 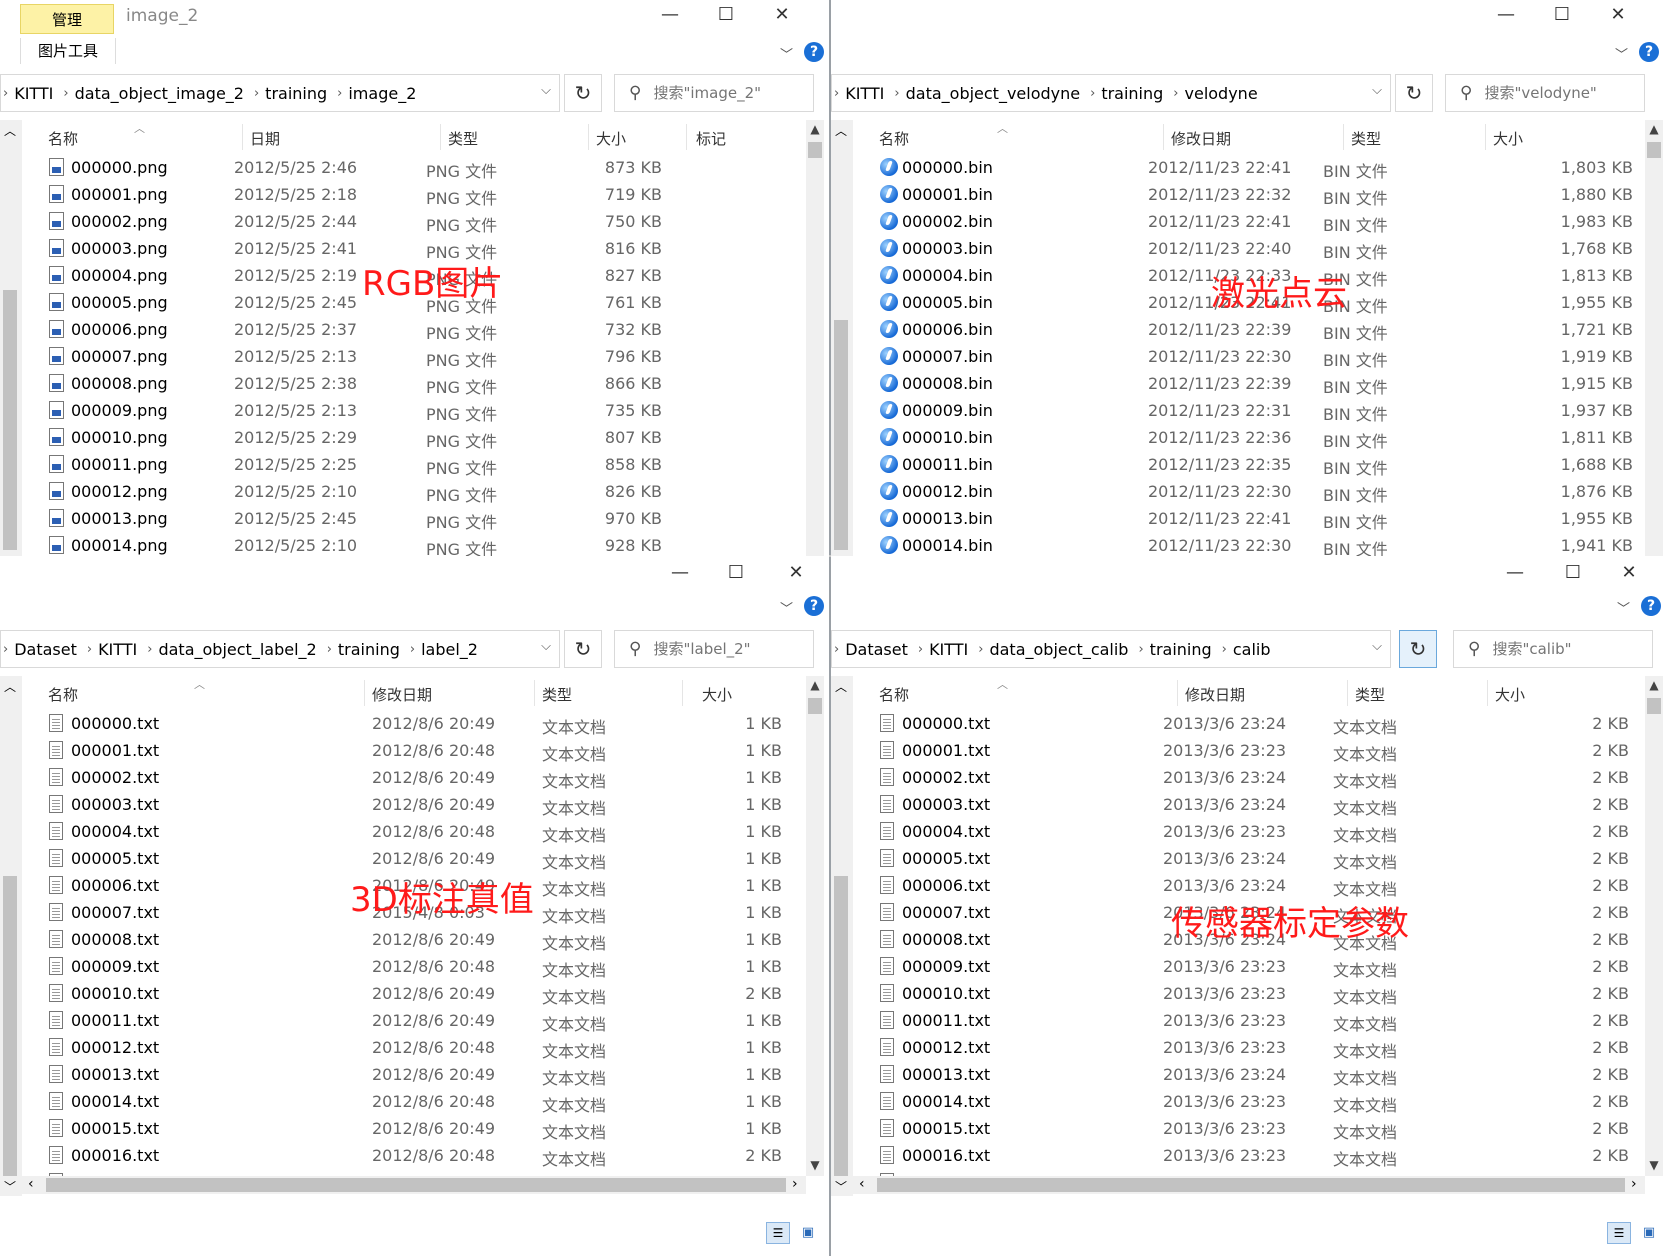 I want to click on file-row: 000014.txt 2013/3/6 23:23 文本文档 2 KB, so click(x=1249, y=1101).